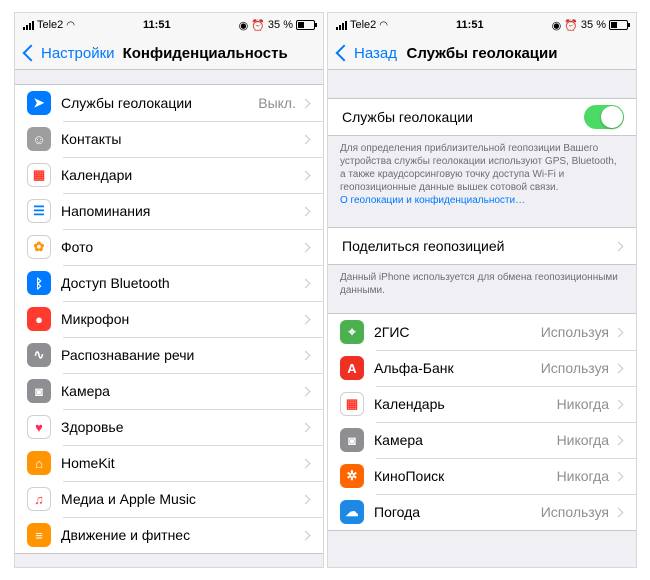 This screenshot has width=650, height=580. I want to click on 2gis-icon: ⌖, so click(352, 332).